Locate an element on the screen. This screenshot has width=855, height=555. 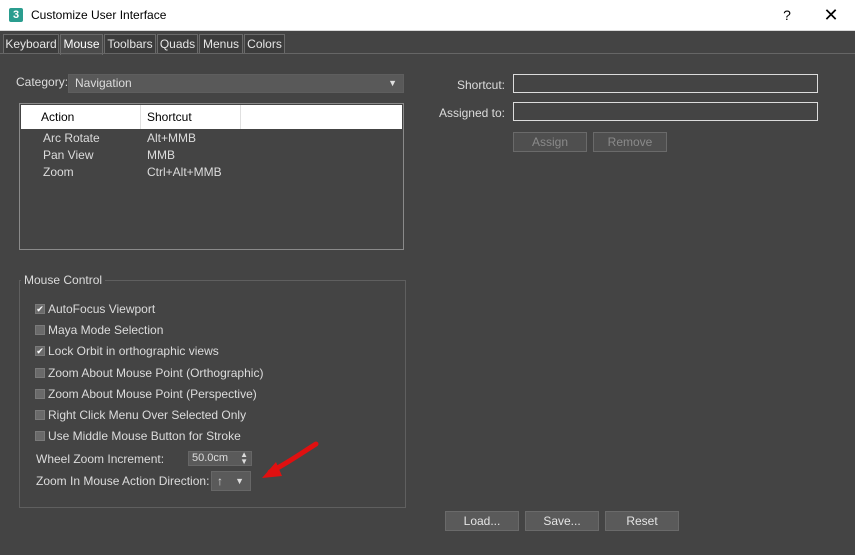
window-title: Customize User Interface is located at coordinates (99, 15).